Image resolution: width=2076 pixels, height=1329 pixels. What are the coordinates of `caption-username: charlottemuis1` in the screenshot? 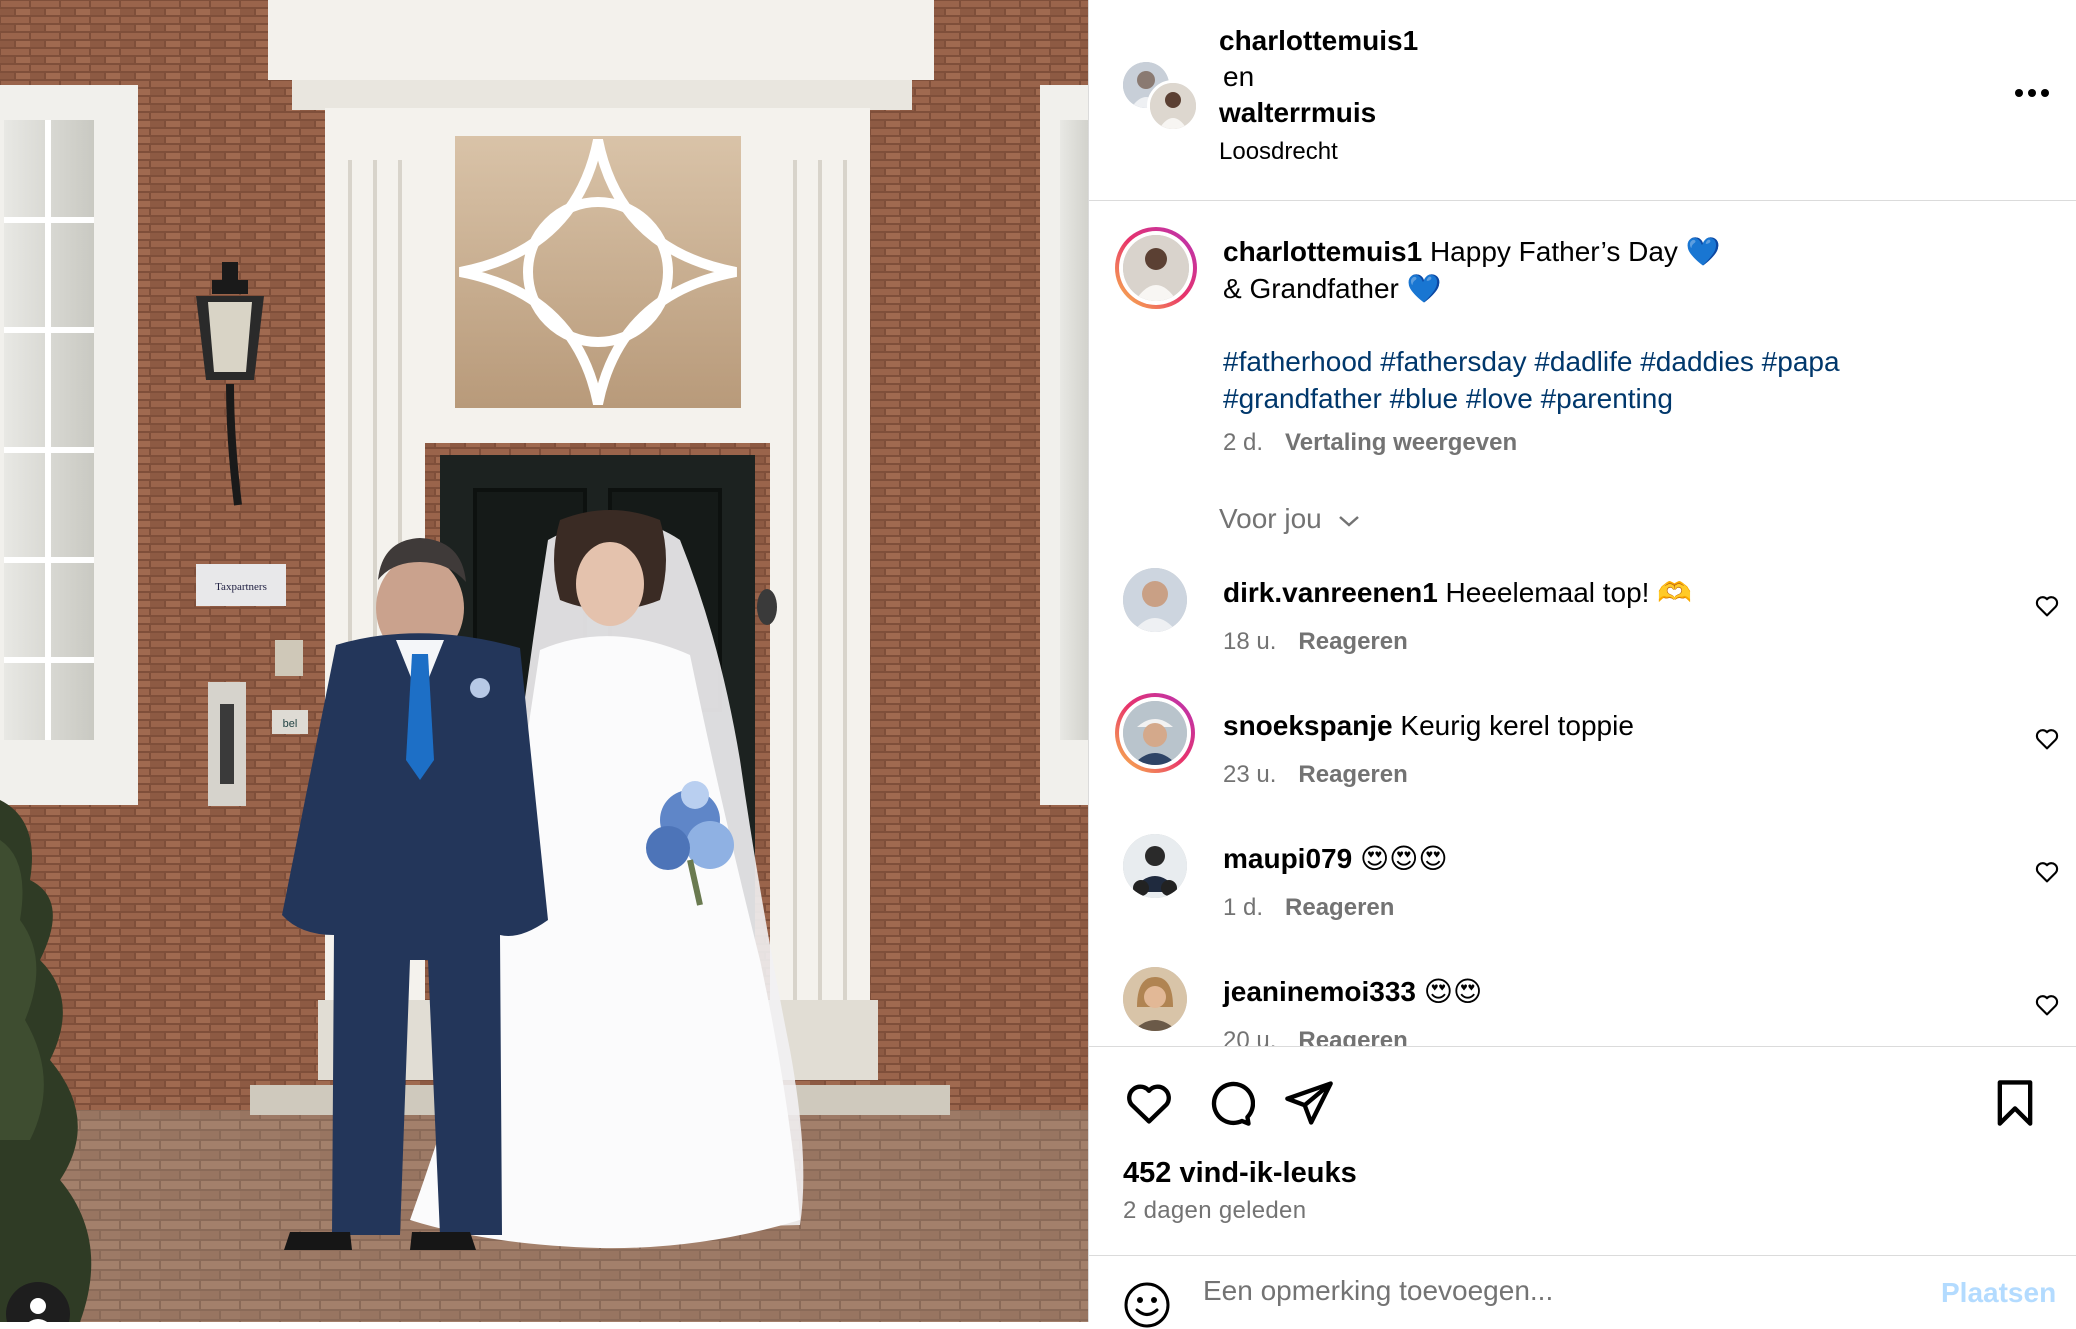 It's located at (1322, 251).